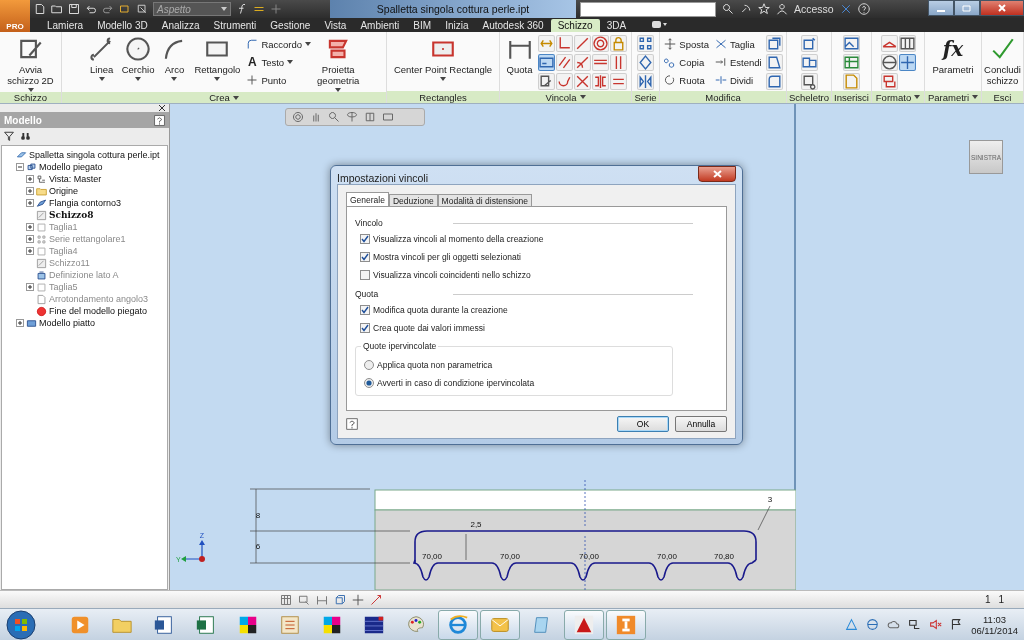 This screenshot has height=640, width=1024. Describe the element at coordinates (513, 25) in the screenshot. I see `ribbon-tab: Autodesk 360` at that location.